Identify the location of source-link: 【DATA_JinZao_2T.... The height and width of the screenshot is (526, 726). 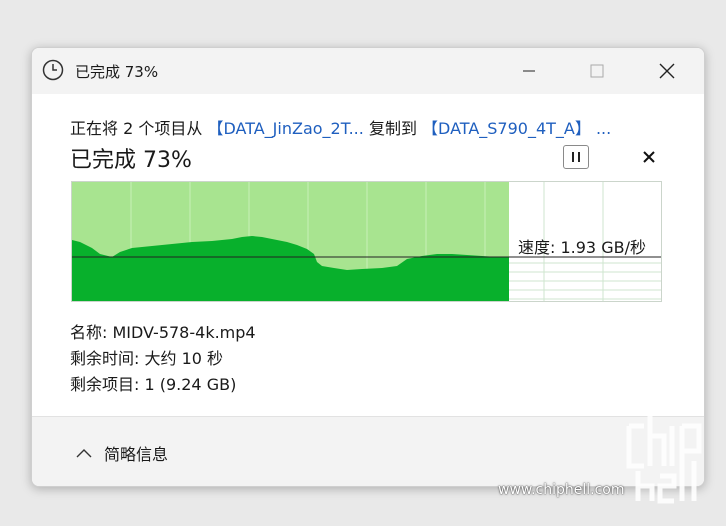
(285, 128).